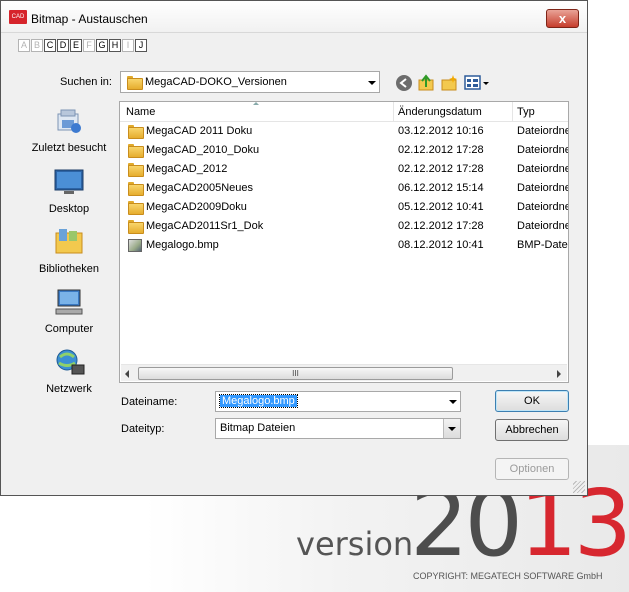 Image resolution: width=629 pixels, height=592 pixels. I want to click on splash-copyright: COPYRIGHT: MEGATECH SOFTWARE GmbH, so click(508, 576).